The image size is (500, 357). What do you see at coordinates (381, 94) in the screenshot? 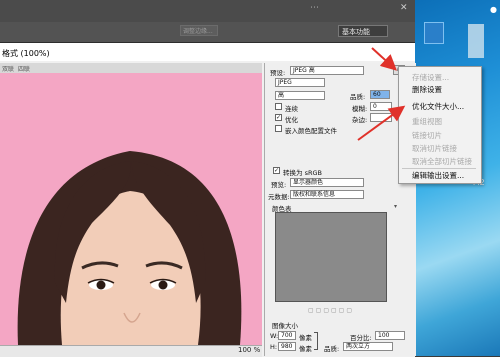
I see `annotation-arrows` at bounding box center [381, 94].